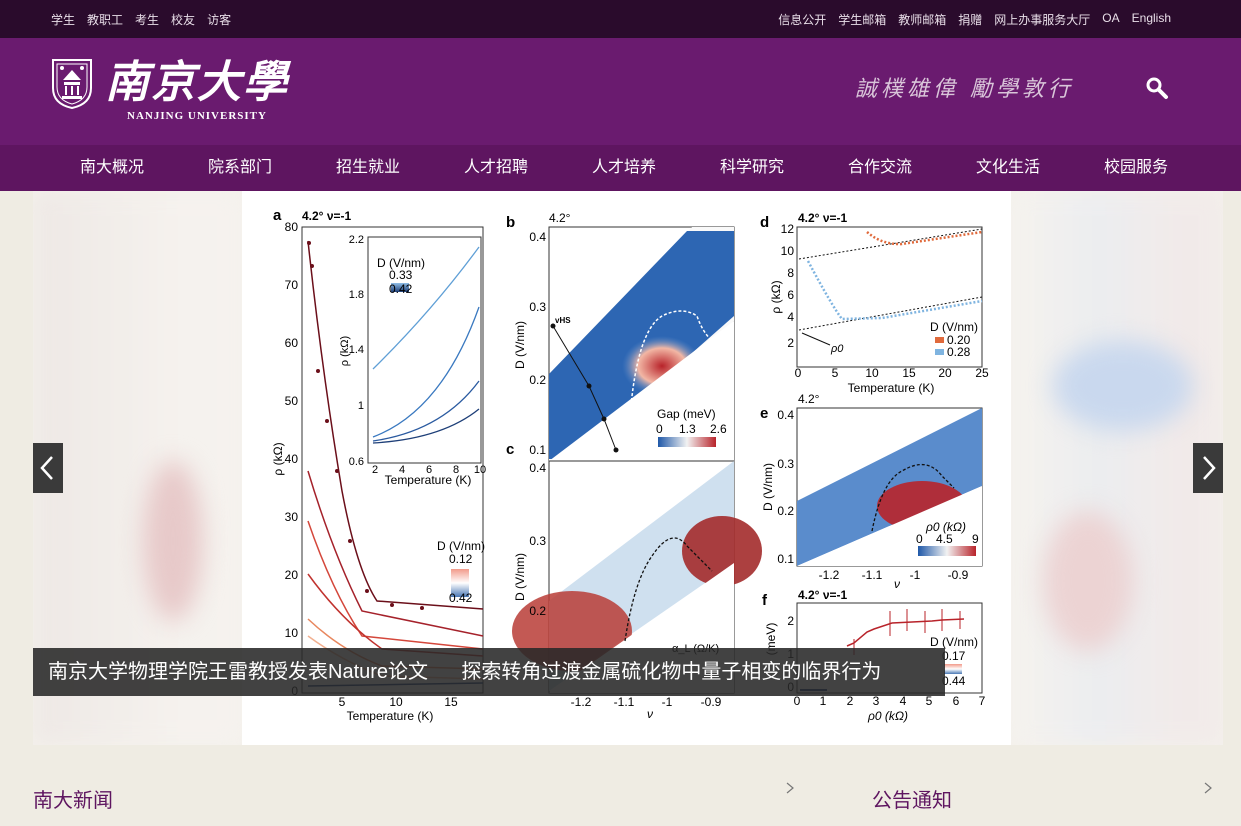  What do you see at coordinates (954, 642) in the screenshot?
I see `panel-f-legend-title: D (V/nm)` at bounding box center [954, 642].